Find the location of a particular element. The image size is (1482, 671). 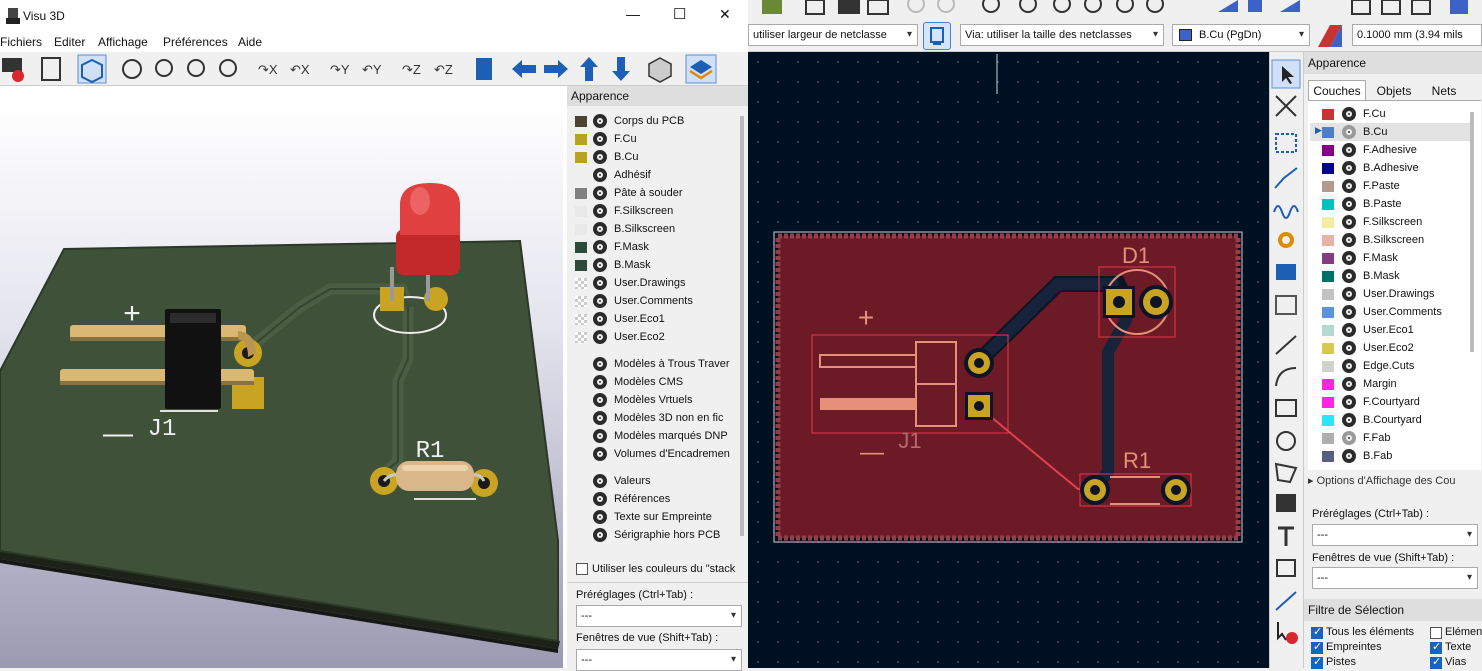

zoom-in-icon is located at coordinates (1062, 6).